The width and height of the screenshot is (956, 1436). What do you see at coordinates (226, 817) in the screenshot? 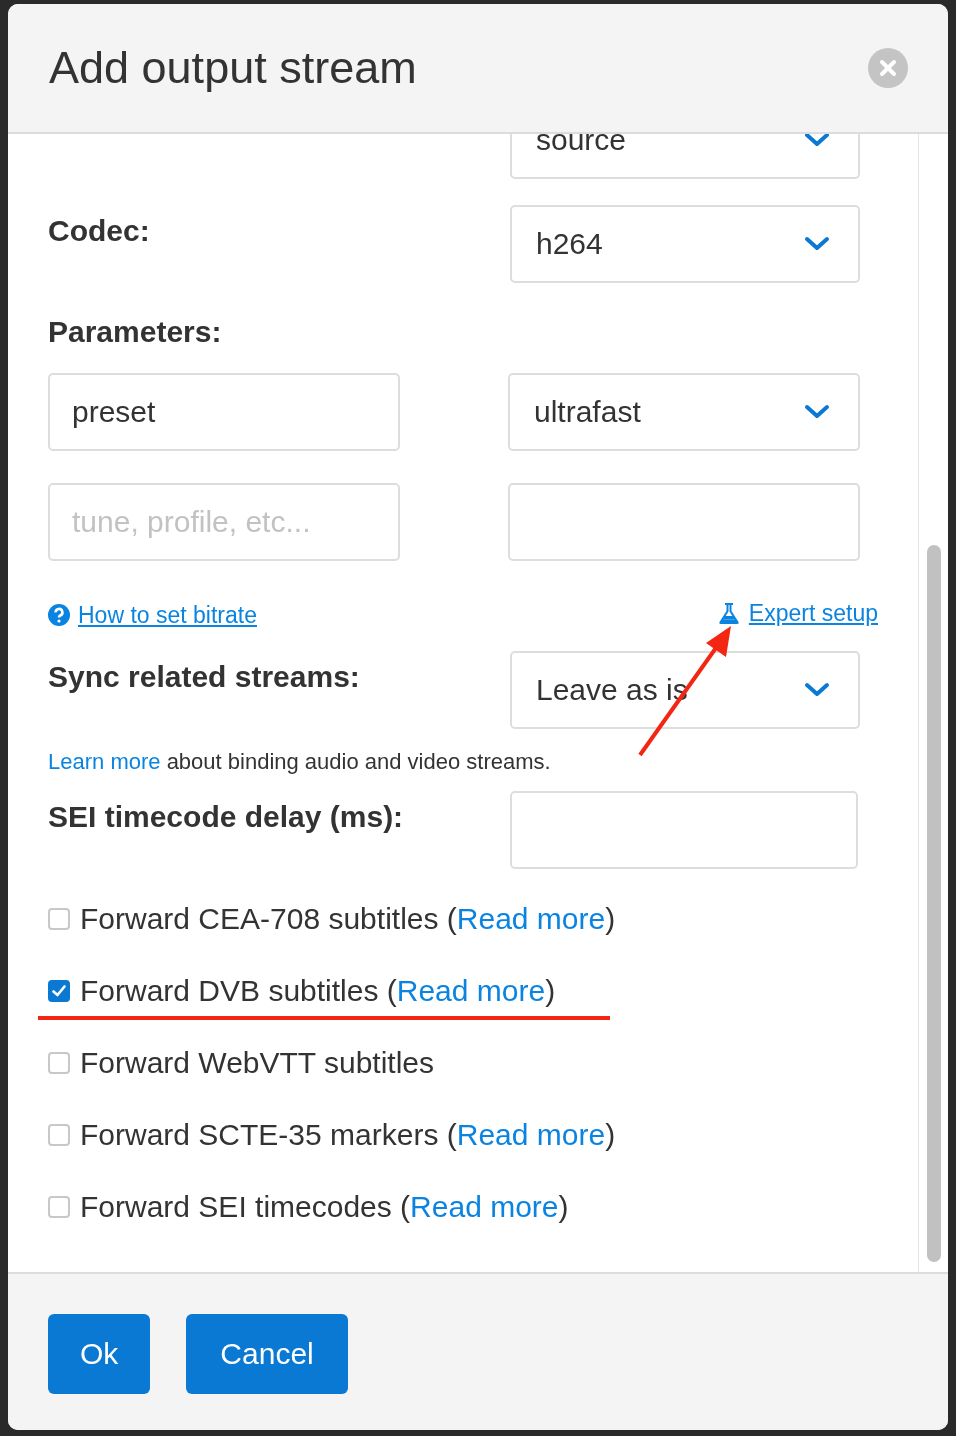
I see `field-label: SEI timecode delay (ms):` at bounding box center [226, 817].